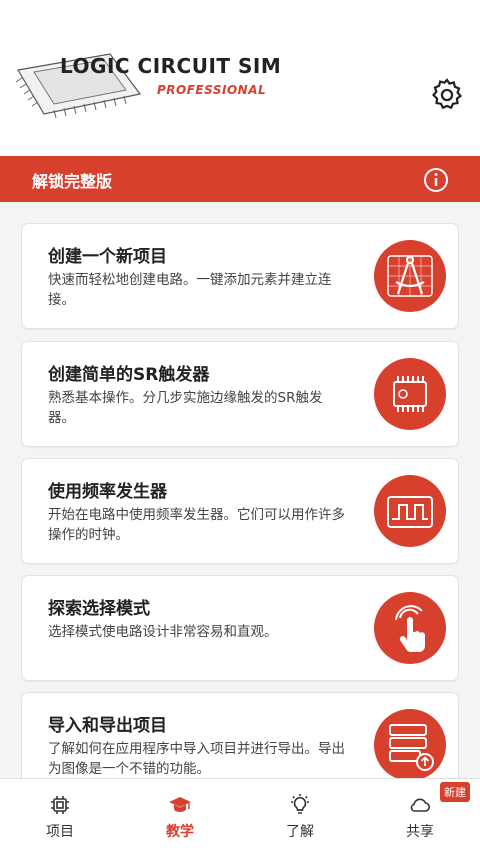  Describe the element at coordinates (447, 95) in the screenshot. I see `gear-icon` at that location.